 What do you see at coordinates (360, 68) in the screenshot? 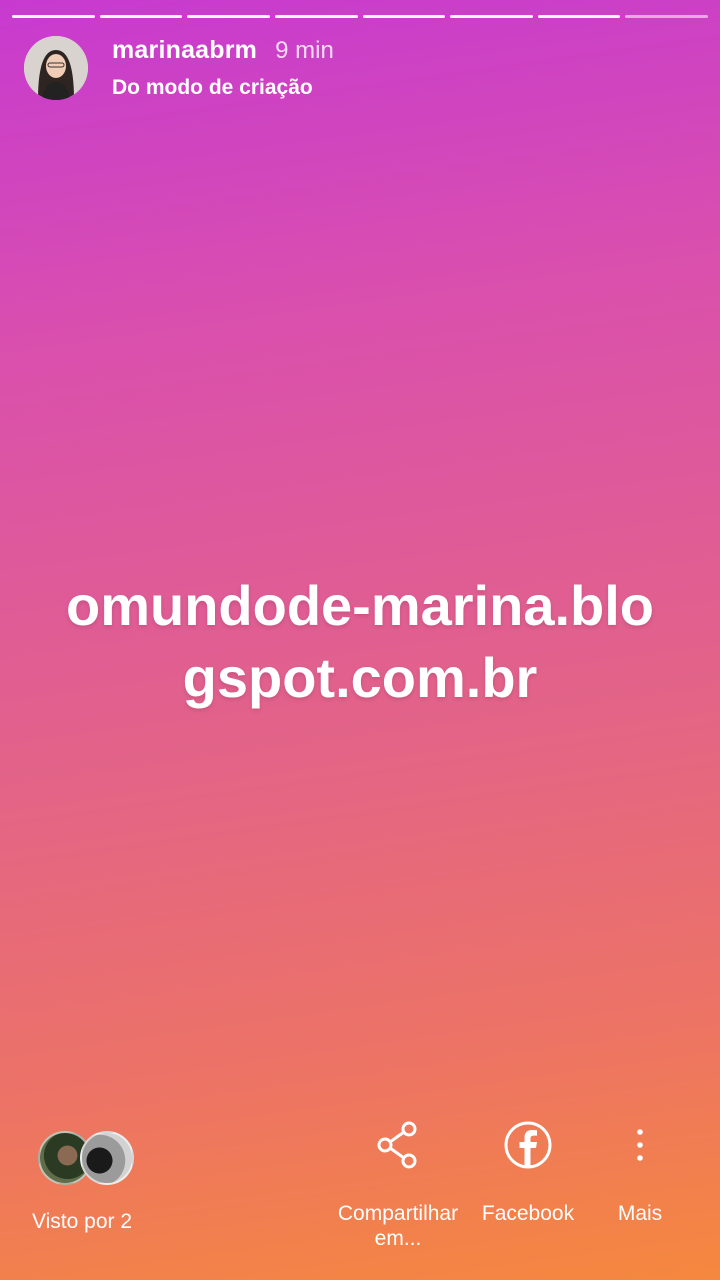
I see `story-header: marinaabrm 9 min Do modo de criação` at bounding box center [360, 68].